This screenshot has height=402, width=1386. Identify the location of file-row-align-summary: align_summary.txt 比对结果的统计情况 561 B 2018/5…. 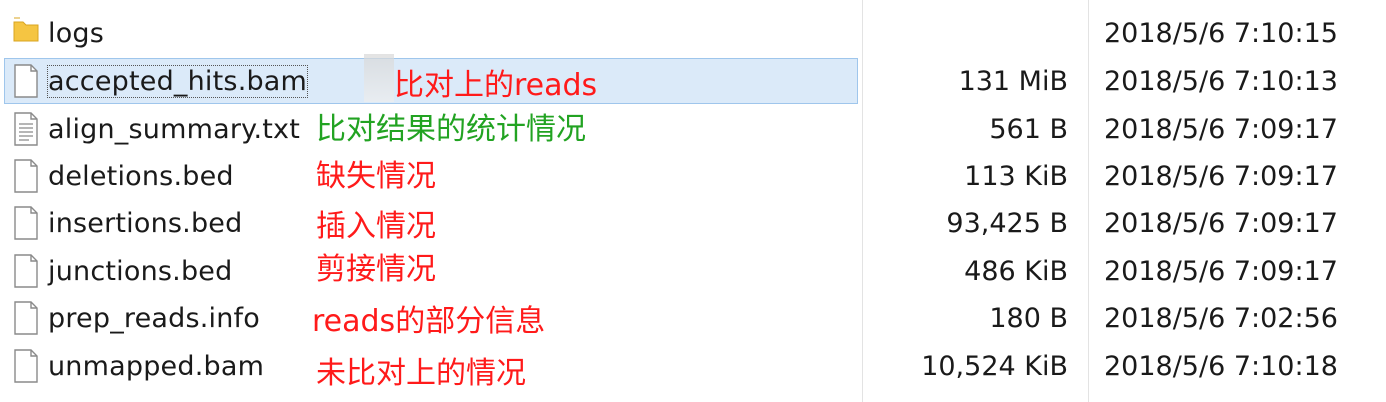
(693, 129).